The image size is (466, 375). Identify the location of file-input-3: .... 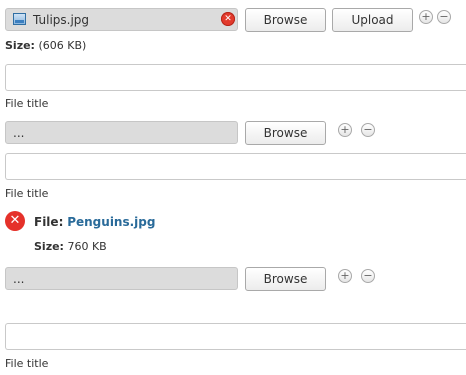
(121, 278).